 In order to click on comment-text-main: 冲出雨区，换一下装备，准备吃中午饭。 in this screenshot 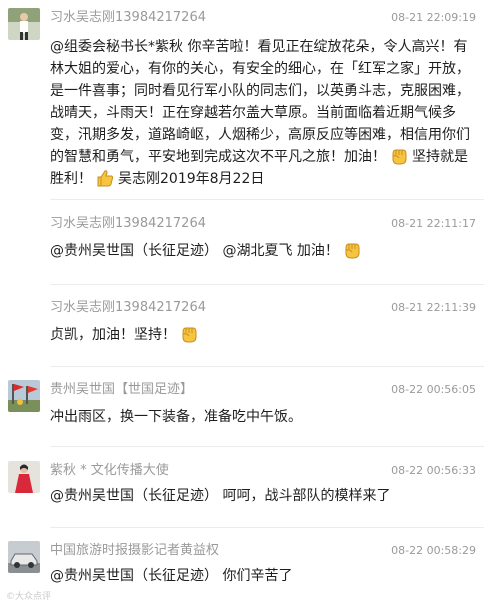, I will do `click(176, 417)`.